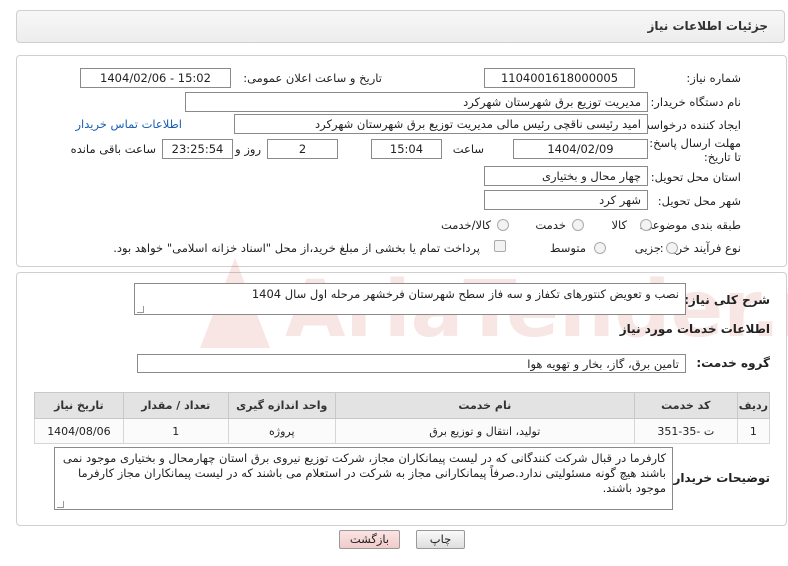 This screenshot has width=788, height=566. Describe the element at coordinates (685, 431) in the screenshot. I see `cell-service-code: ت -35-351` at that location.